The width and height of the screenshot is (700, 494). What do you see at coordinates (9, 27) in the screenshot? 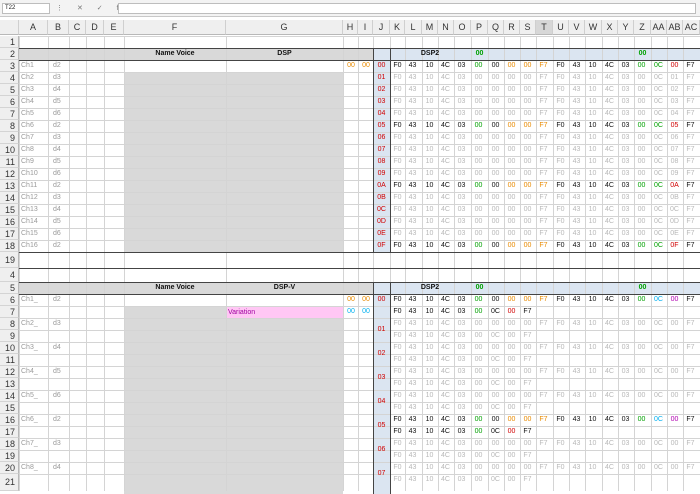
I see `select-all-corner` at bounding box center [9, 27].